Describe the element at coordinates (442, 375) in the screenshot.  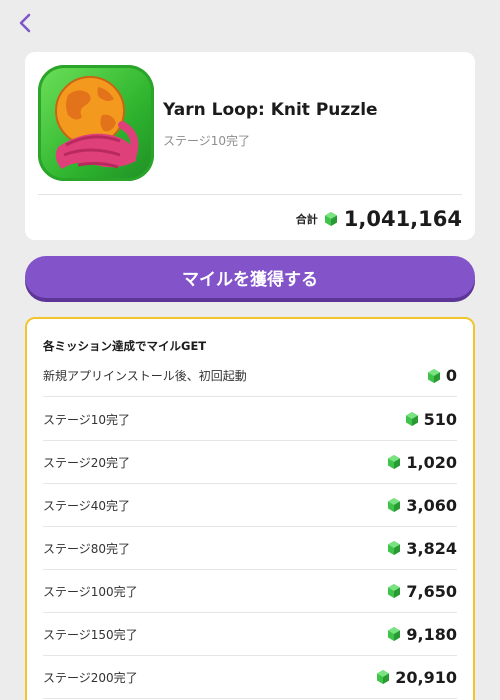
I see `mission-reward: 0` at that location.